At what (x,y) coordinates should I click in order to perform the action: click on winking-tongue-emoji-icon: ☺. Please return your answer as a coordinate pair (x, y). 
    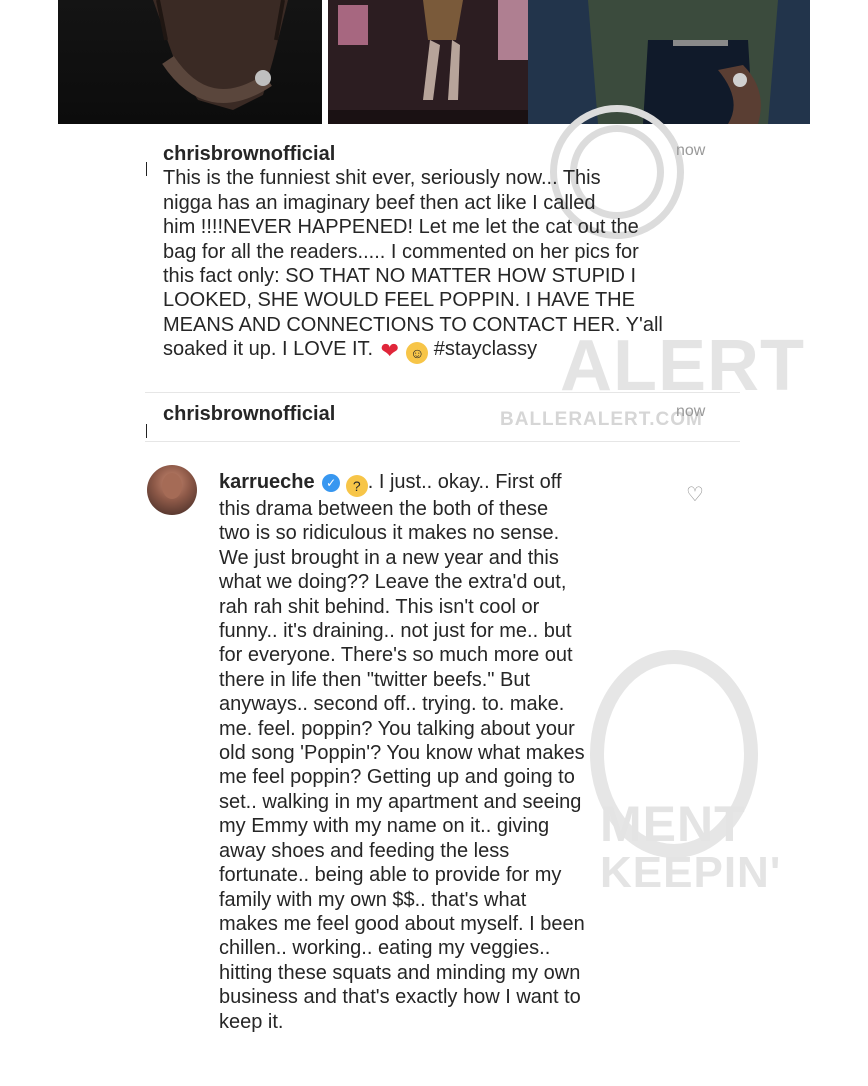
    Looking at the image, I should click on (417, 353).